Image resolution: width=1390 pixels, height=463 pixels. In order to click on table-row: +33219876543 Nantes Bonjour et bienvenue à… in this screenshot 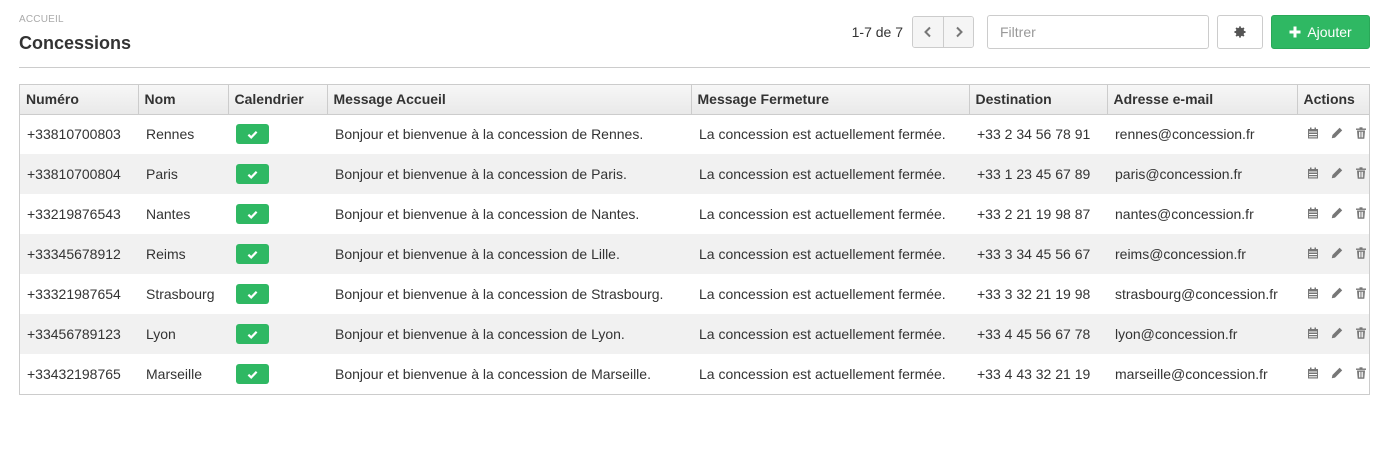, I will do `click(694, 214)`.